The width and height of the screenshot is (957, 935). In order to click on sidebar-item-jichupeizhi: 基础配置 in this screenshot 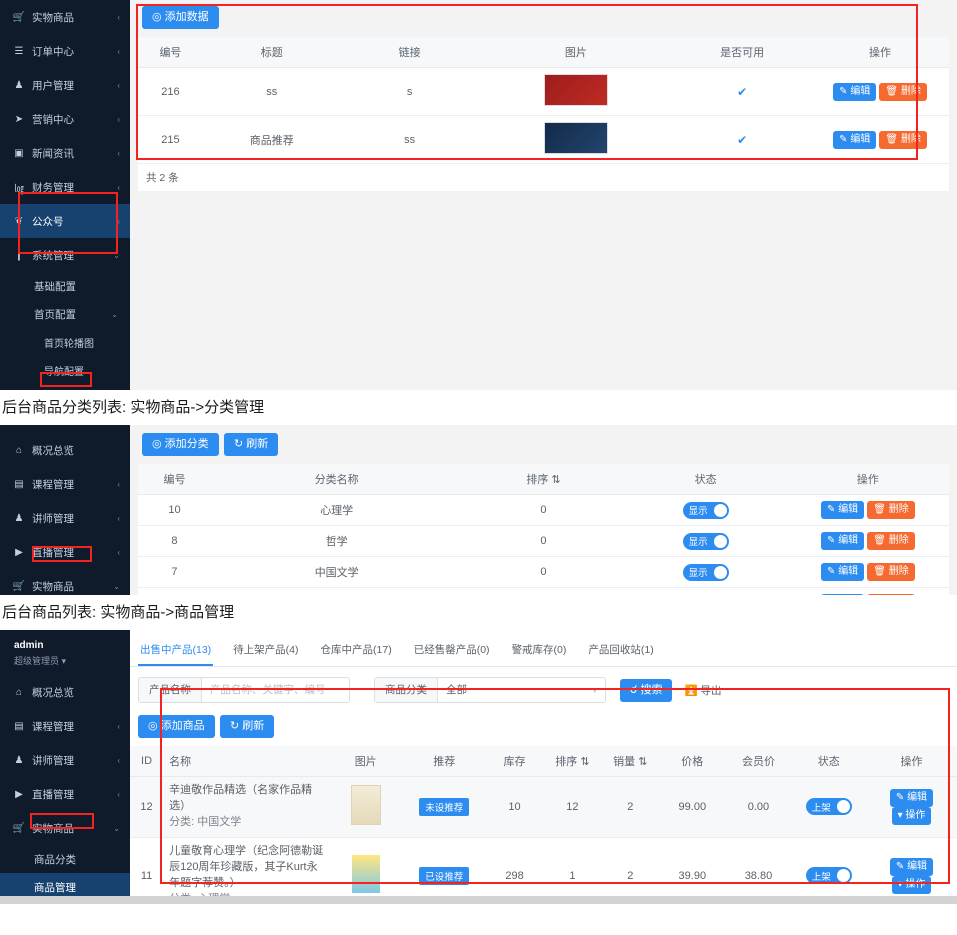, I will do `click(65, 286)`.